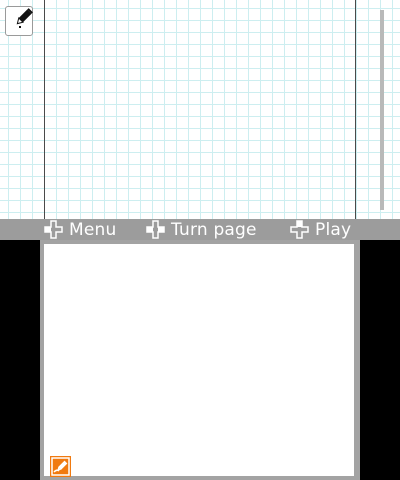 The width and height of the screenshot is (400, 480). Describe the element at coordinates (24, 18) in the screenshot. I see `pencil-icon` at that location.